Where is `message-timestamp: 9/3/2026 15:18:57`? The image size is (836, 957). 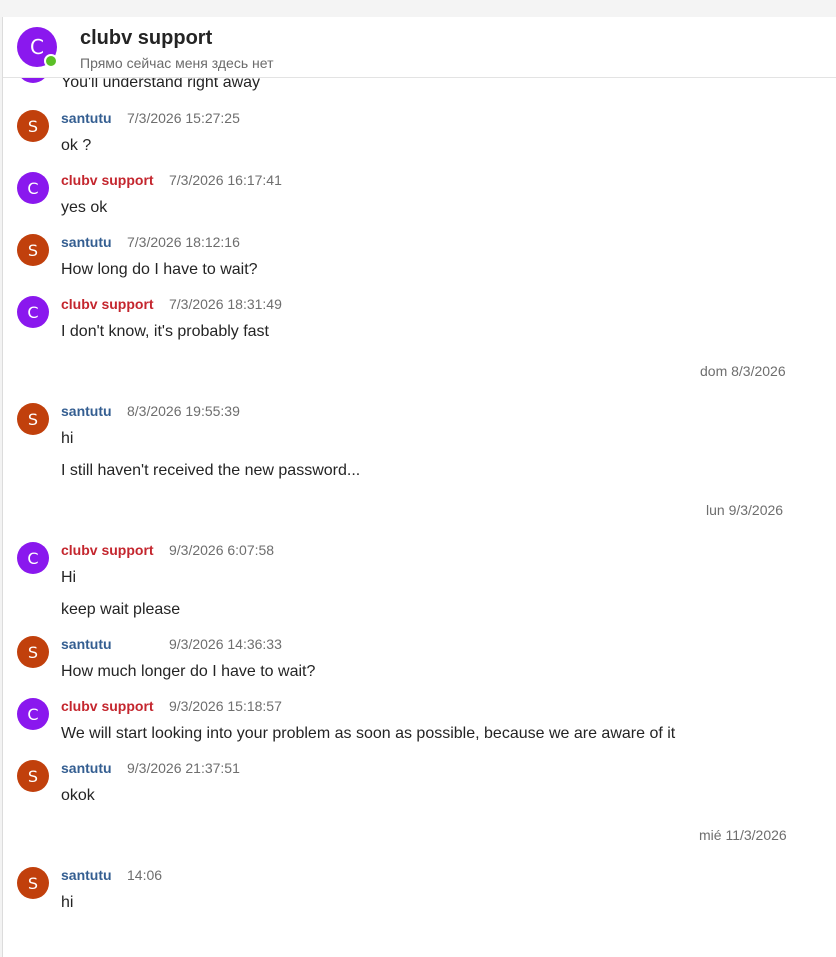
message-timestamp: 9/3/2026 15:18:57 is located at coordinates (225, 706).